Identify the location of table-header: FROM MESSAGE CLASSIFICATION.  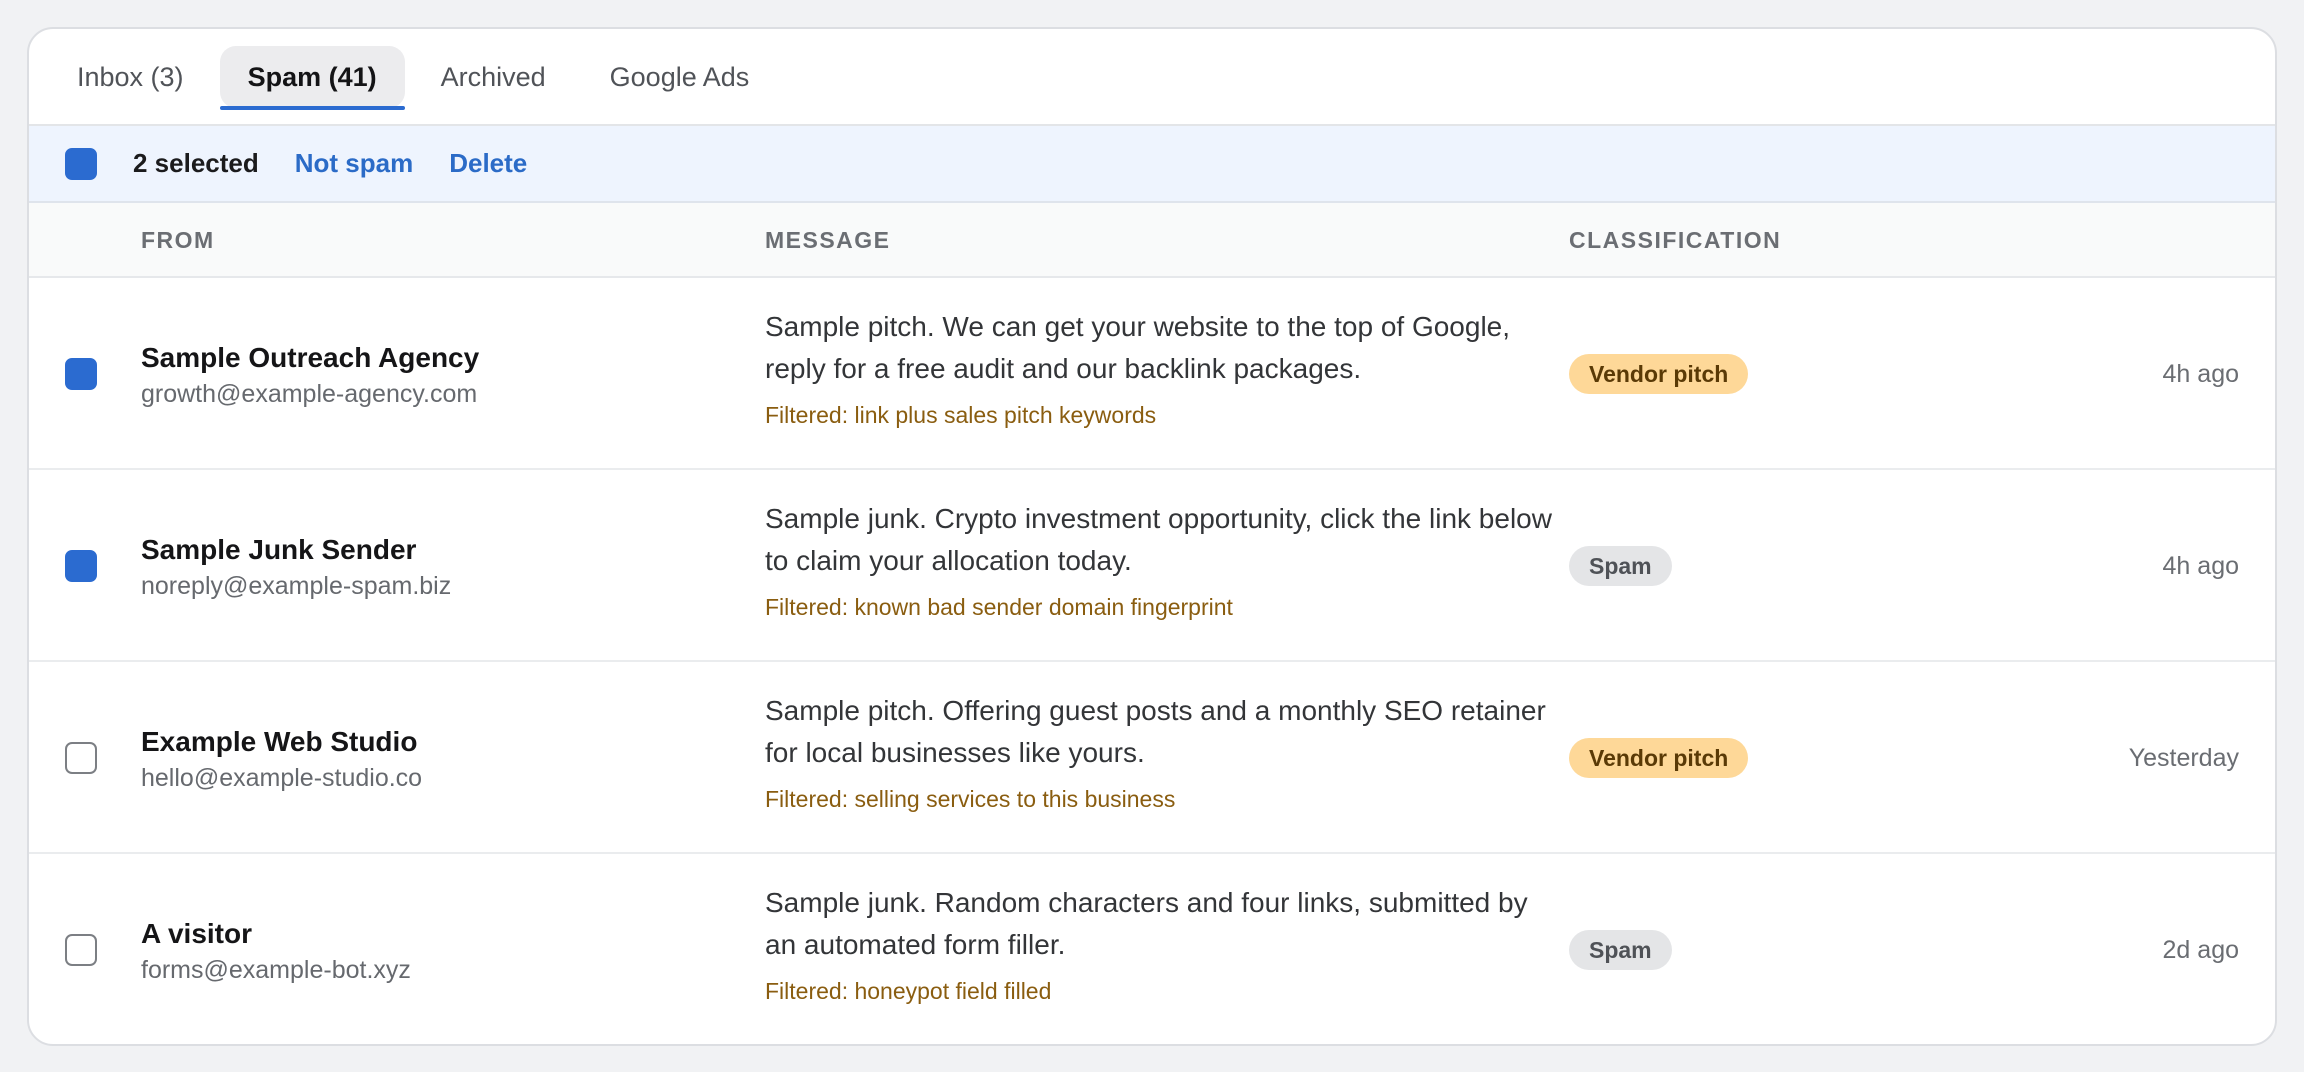
(1152, 240).